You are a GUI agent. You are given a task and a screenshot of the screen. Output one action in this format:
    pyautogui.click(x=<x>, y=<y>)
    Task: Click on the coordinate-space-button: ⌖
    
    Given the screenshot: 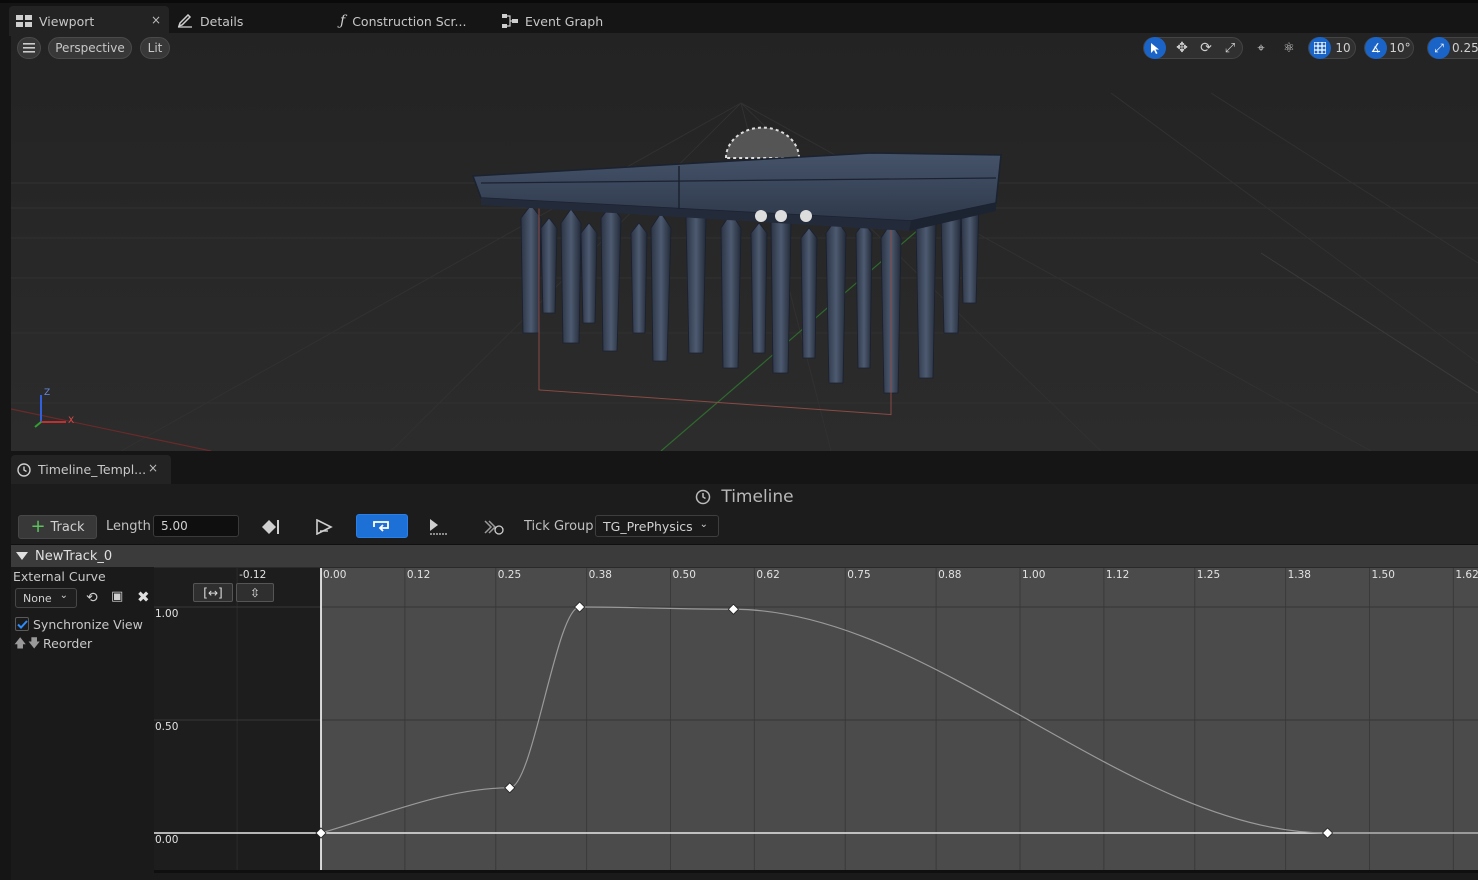 What is the action you would take?
    pyautogui.click(x=1261, y=48)
    